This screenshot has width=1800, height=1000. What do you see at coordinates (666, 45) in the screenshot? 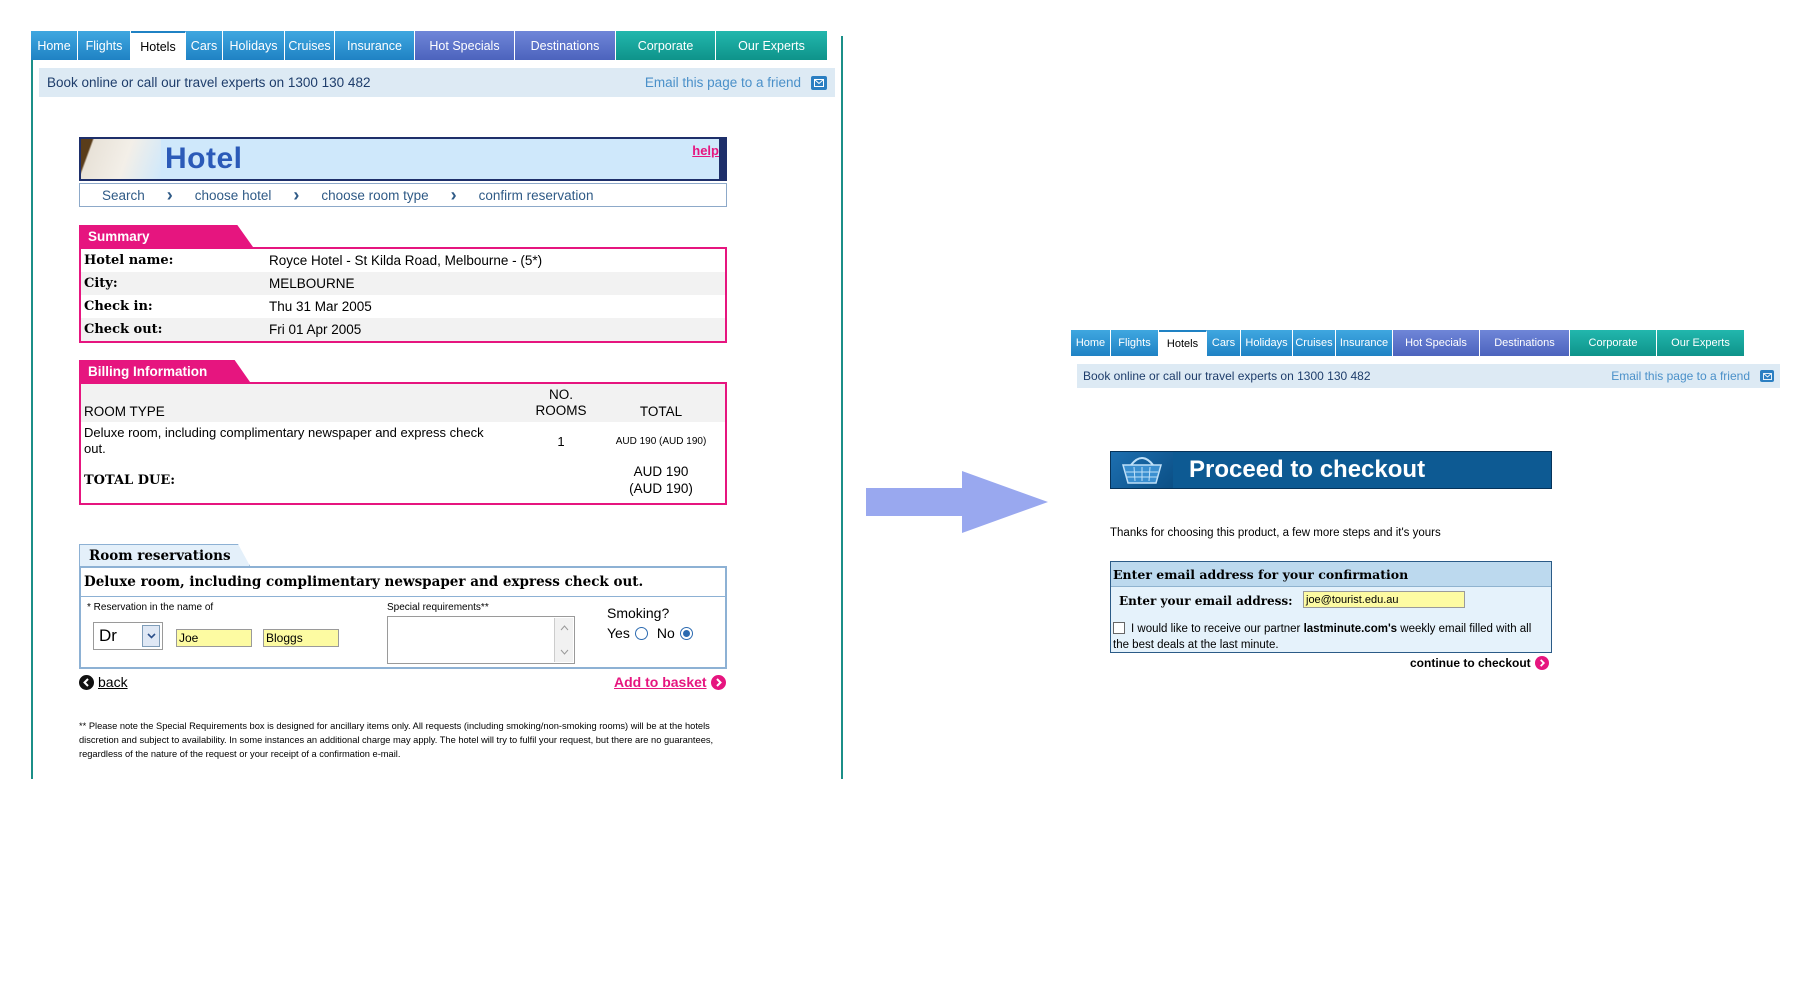
I see `nav-tab-corporate: Corporate` at bounding box center [666, 45].